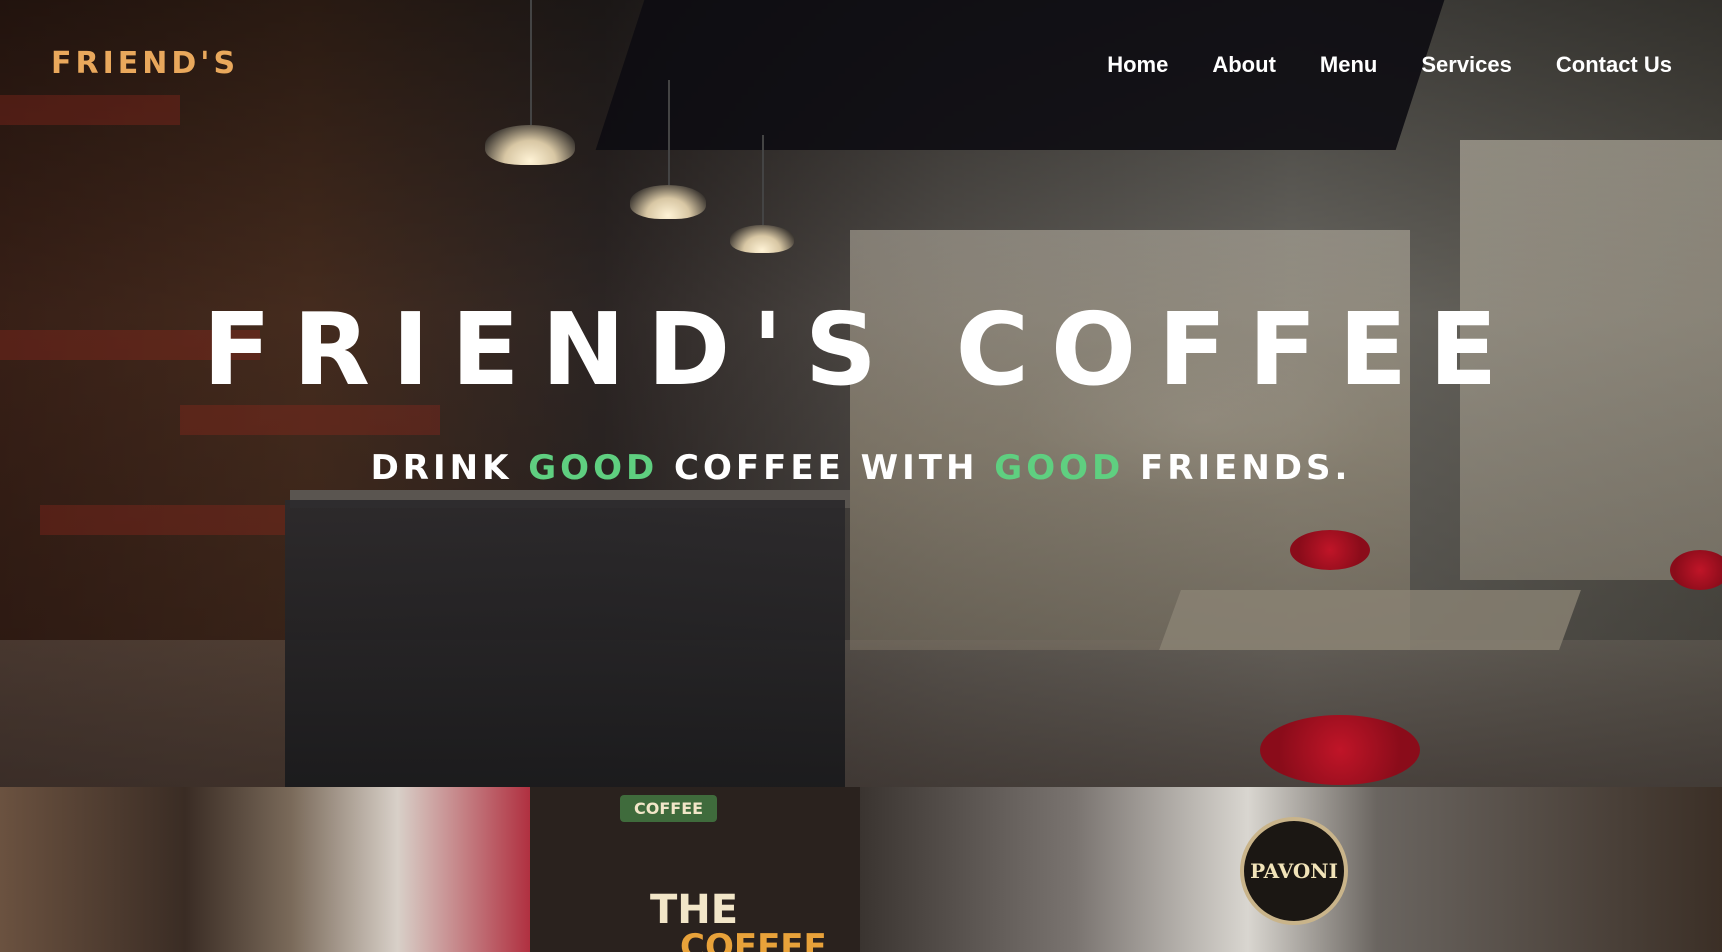 The width and height of the screenshot is (1722, 952). What do you see at coordinates (1466, 65) in the screenshot?
I see `nav-link-services: Services` at bounding box center [1466, 65].